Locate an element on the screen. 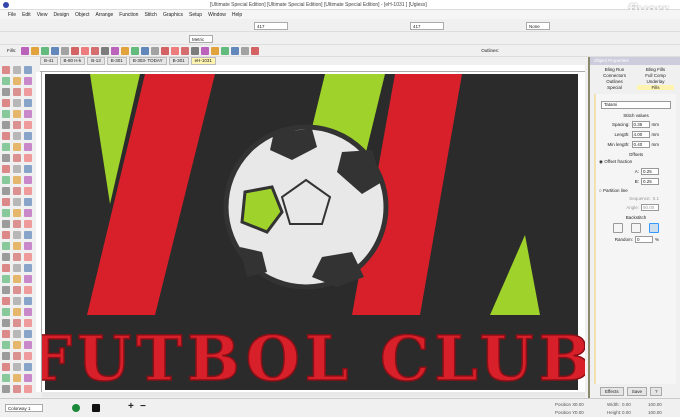 The height and width of the screenshot is (417, 680). menu-edit: Edit is located at coordinates (26, 15).